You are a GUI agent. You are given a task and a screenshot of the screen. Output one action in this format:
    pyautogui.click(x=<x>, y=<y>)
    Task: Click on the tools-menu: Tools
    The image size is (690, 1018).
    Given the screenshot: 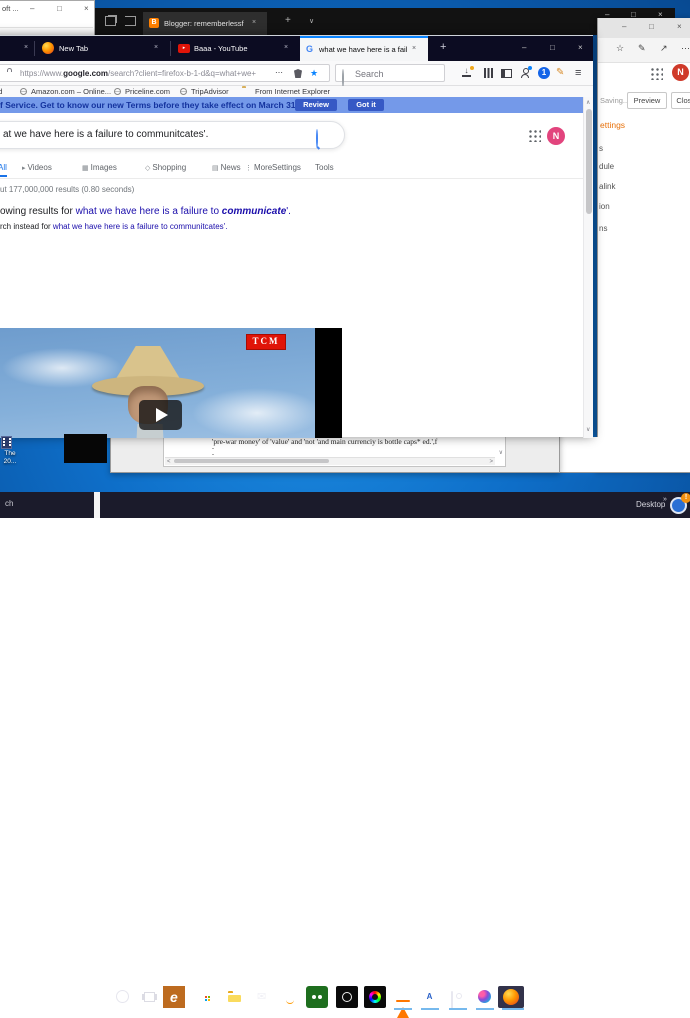 What is the action you would take?
    pyautogui.click(x=324, y=167)
    